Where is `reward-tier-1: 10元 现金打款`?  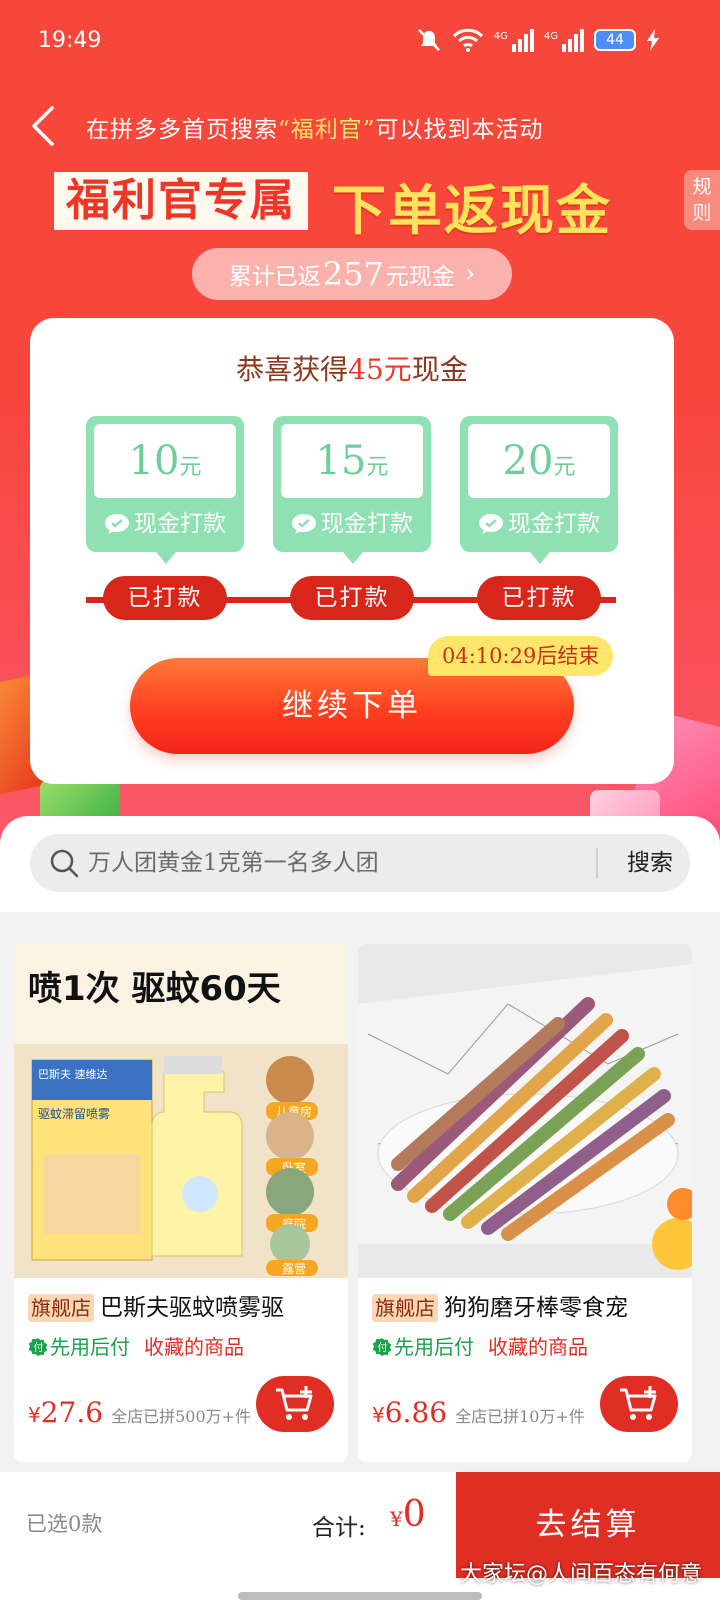 reward-tier-1: 10元 现金打款 is located at coordinates (165, 490).